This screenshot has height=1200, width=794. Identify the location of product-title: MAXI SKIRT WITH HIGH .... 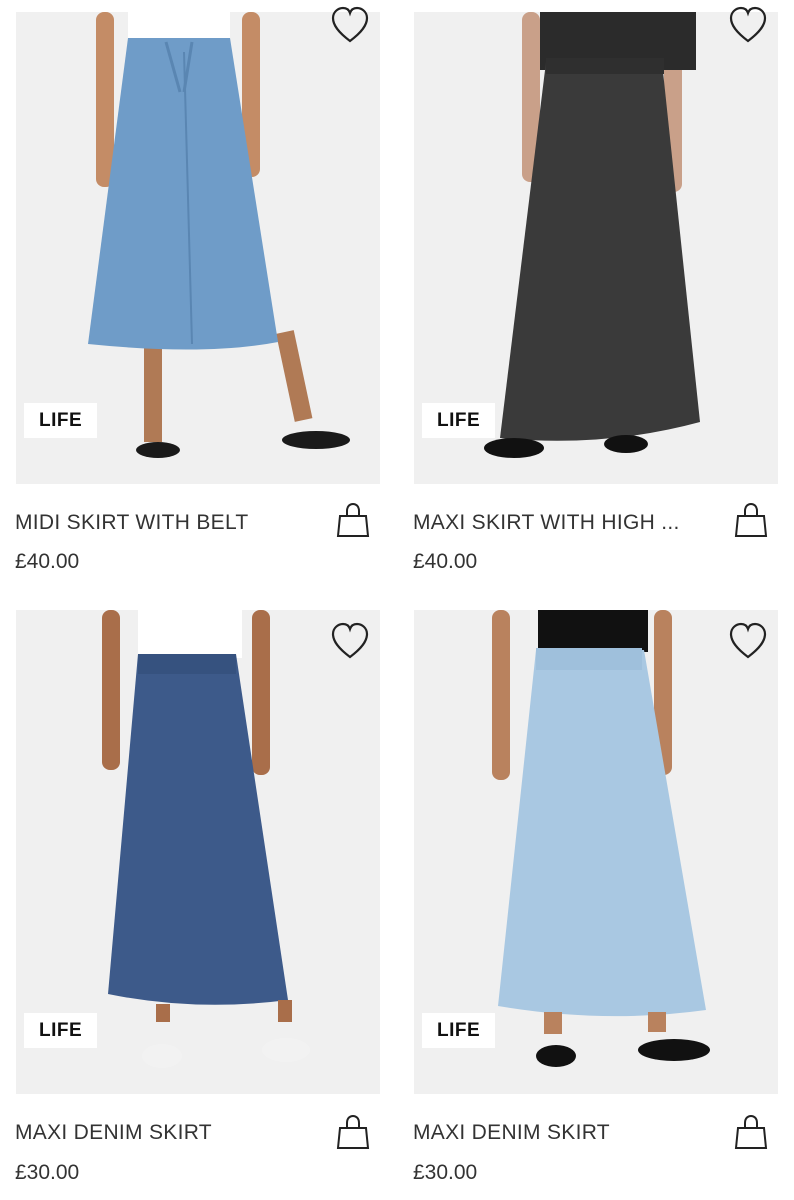
(563, 523).